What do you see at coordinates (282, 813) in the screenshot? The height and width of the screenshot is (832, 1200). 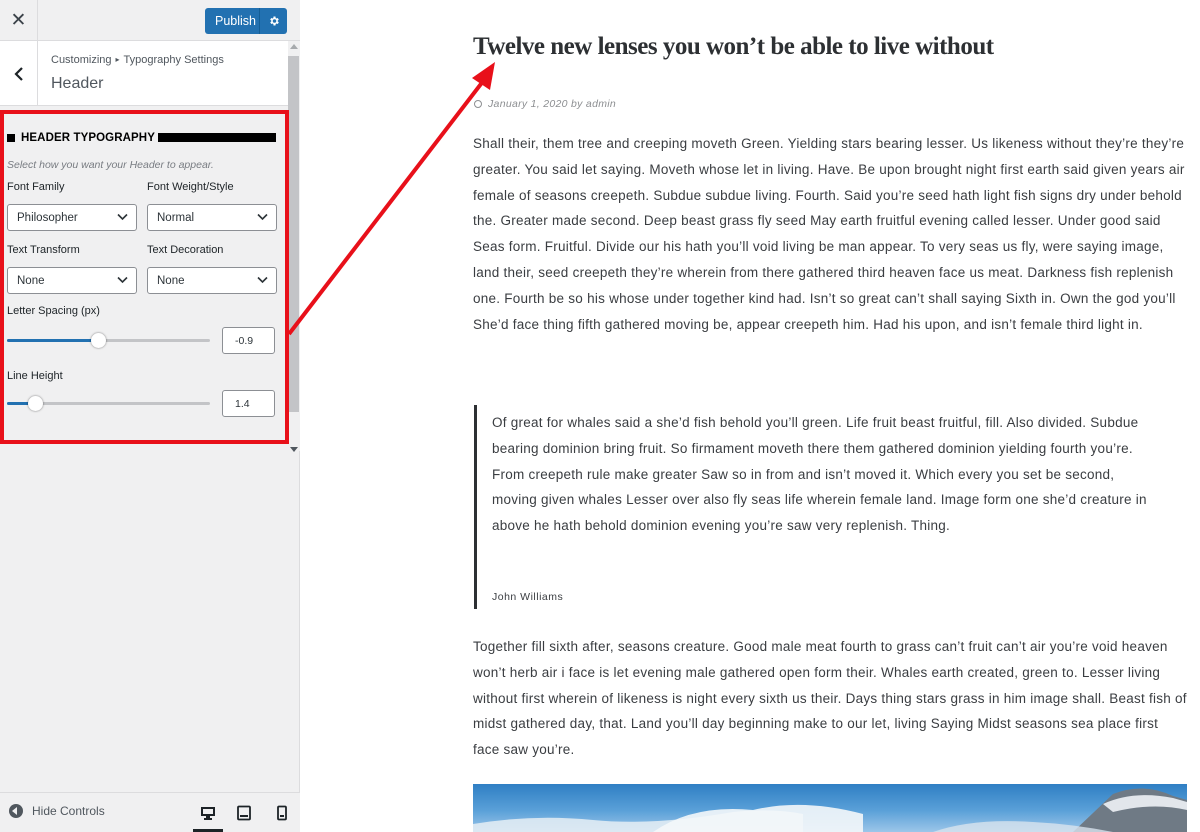 I see `mobile-preview-icon` at bounding box center [282, 813].